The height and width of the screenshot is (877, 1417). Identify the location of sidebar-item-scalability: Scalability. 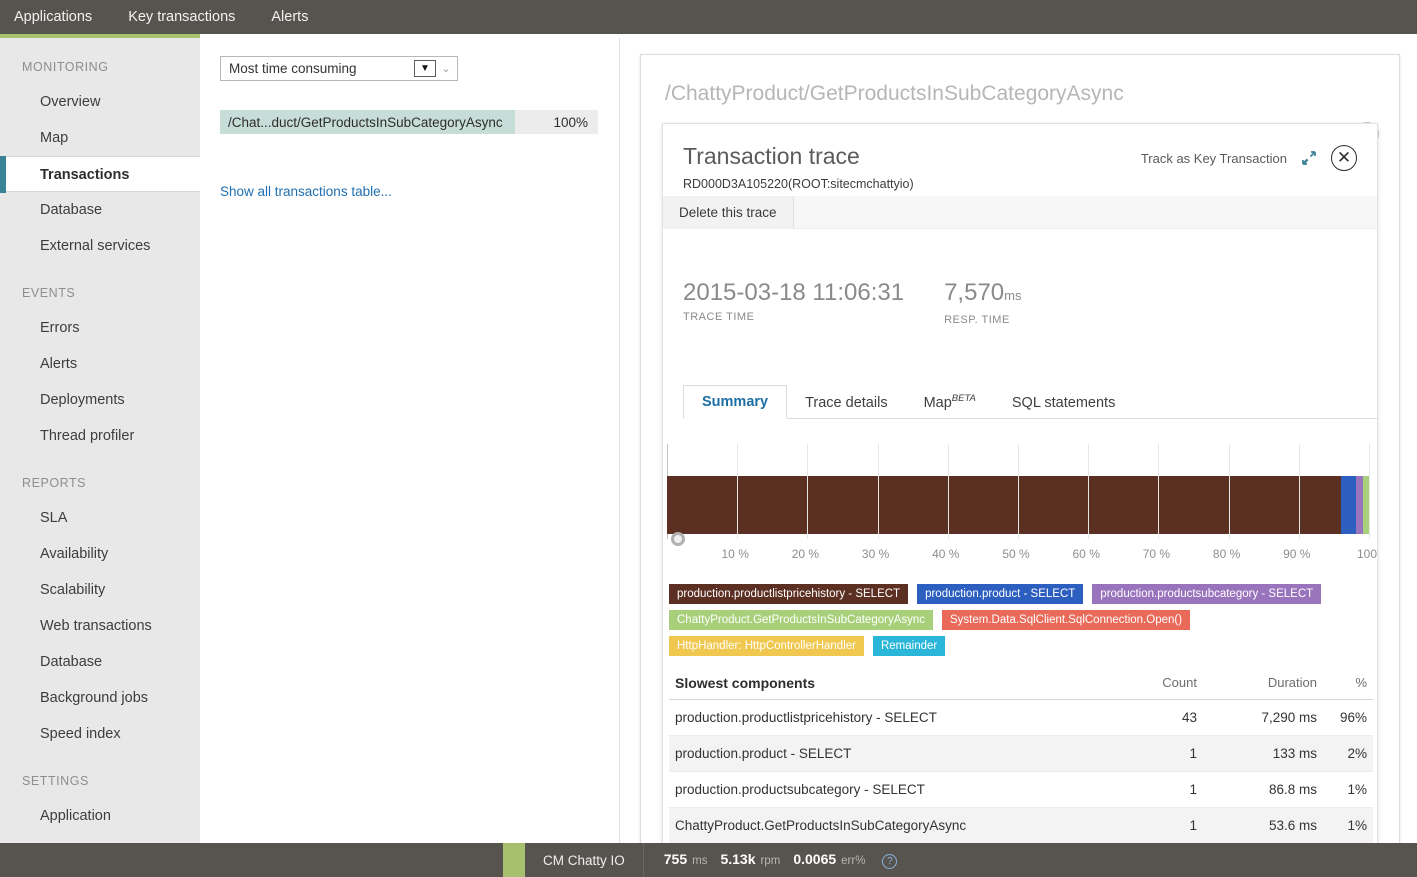
(100, 590).